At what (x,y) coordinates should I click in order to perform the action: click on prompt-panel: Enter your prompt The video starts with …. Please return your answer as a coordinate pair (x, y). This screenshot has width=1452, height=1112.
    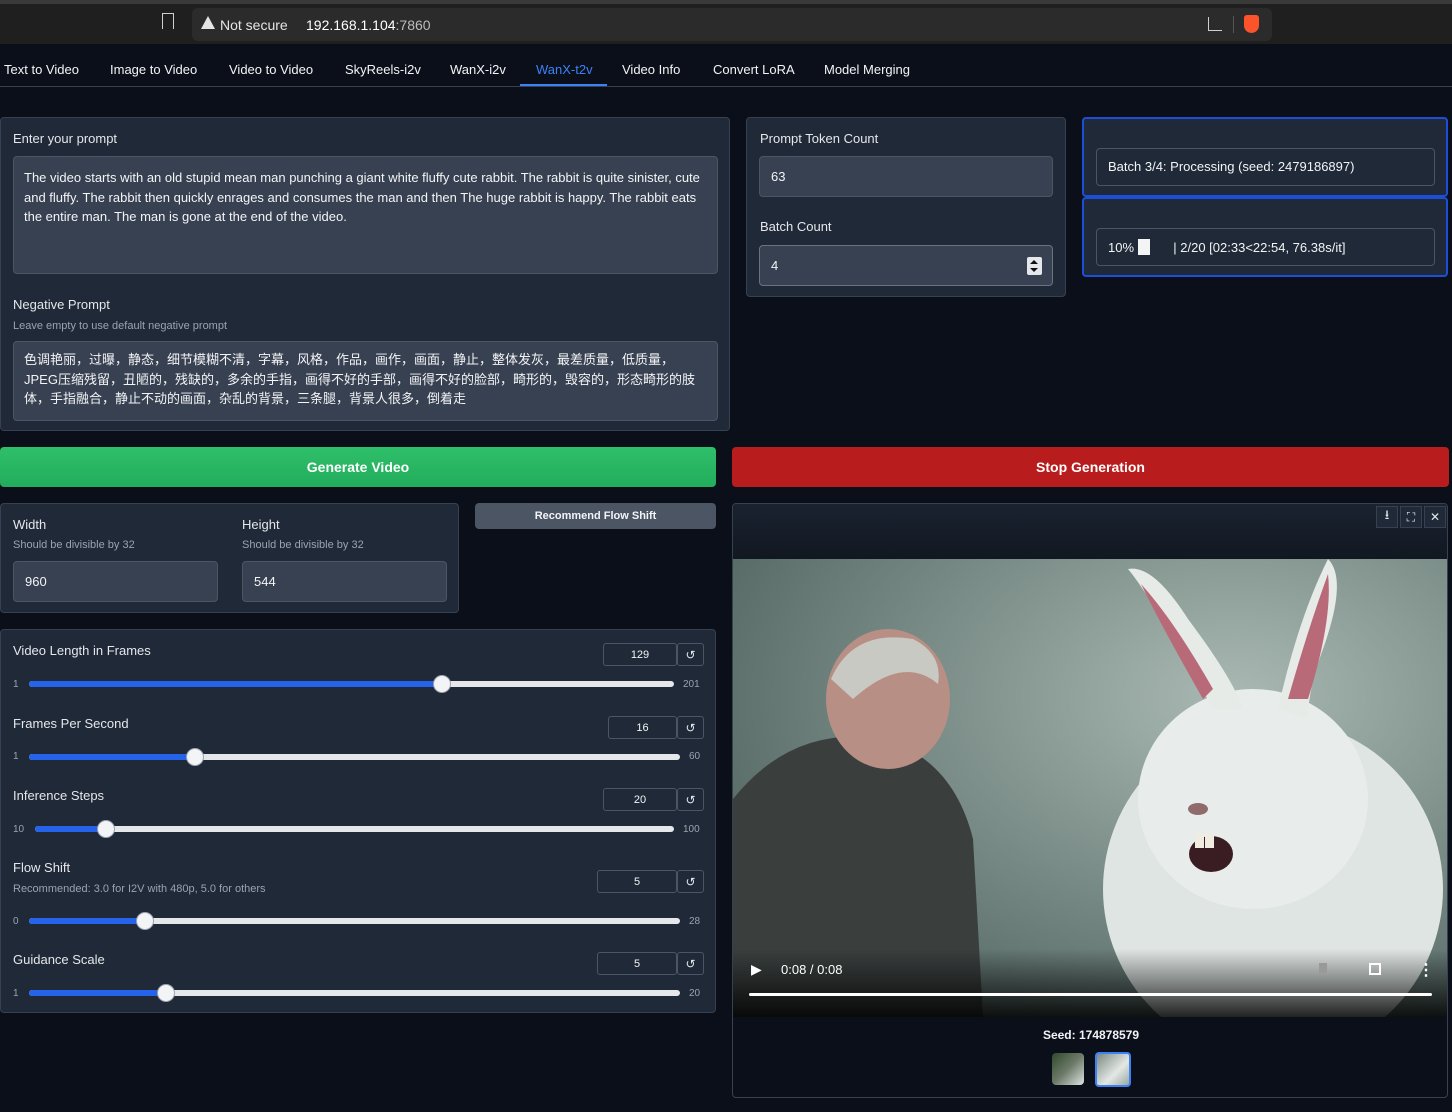
    Looking at the image, I should click on (365, 274).